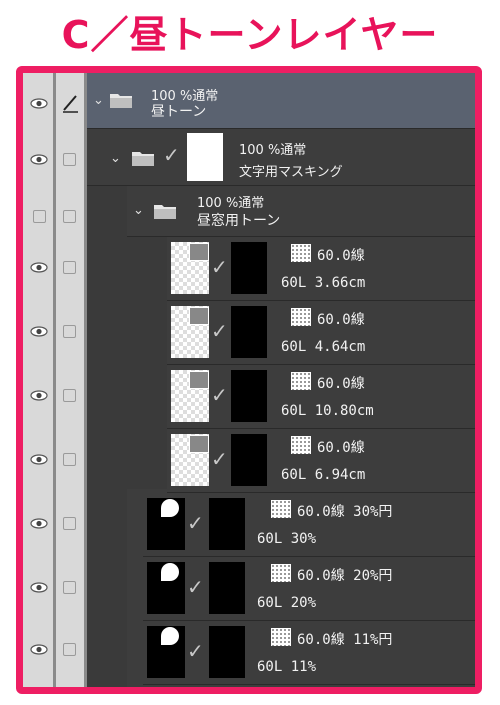 The image size is (500, 705). What do you see at coordinates (301, 211) in the screenshot?
I see `layer-row: ⌄ 100 %通常 昼窓用トーン` at bounding box center [301, 211].